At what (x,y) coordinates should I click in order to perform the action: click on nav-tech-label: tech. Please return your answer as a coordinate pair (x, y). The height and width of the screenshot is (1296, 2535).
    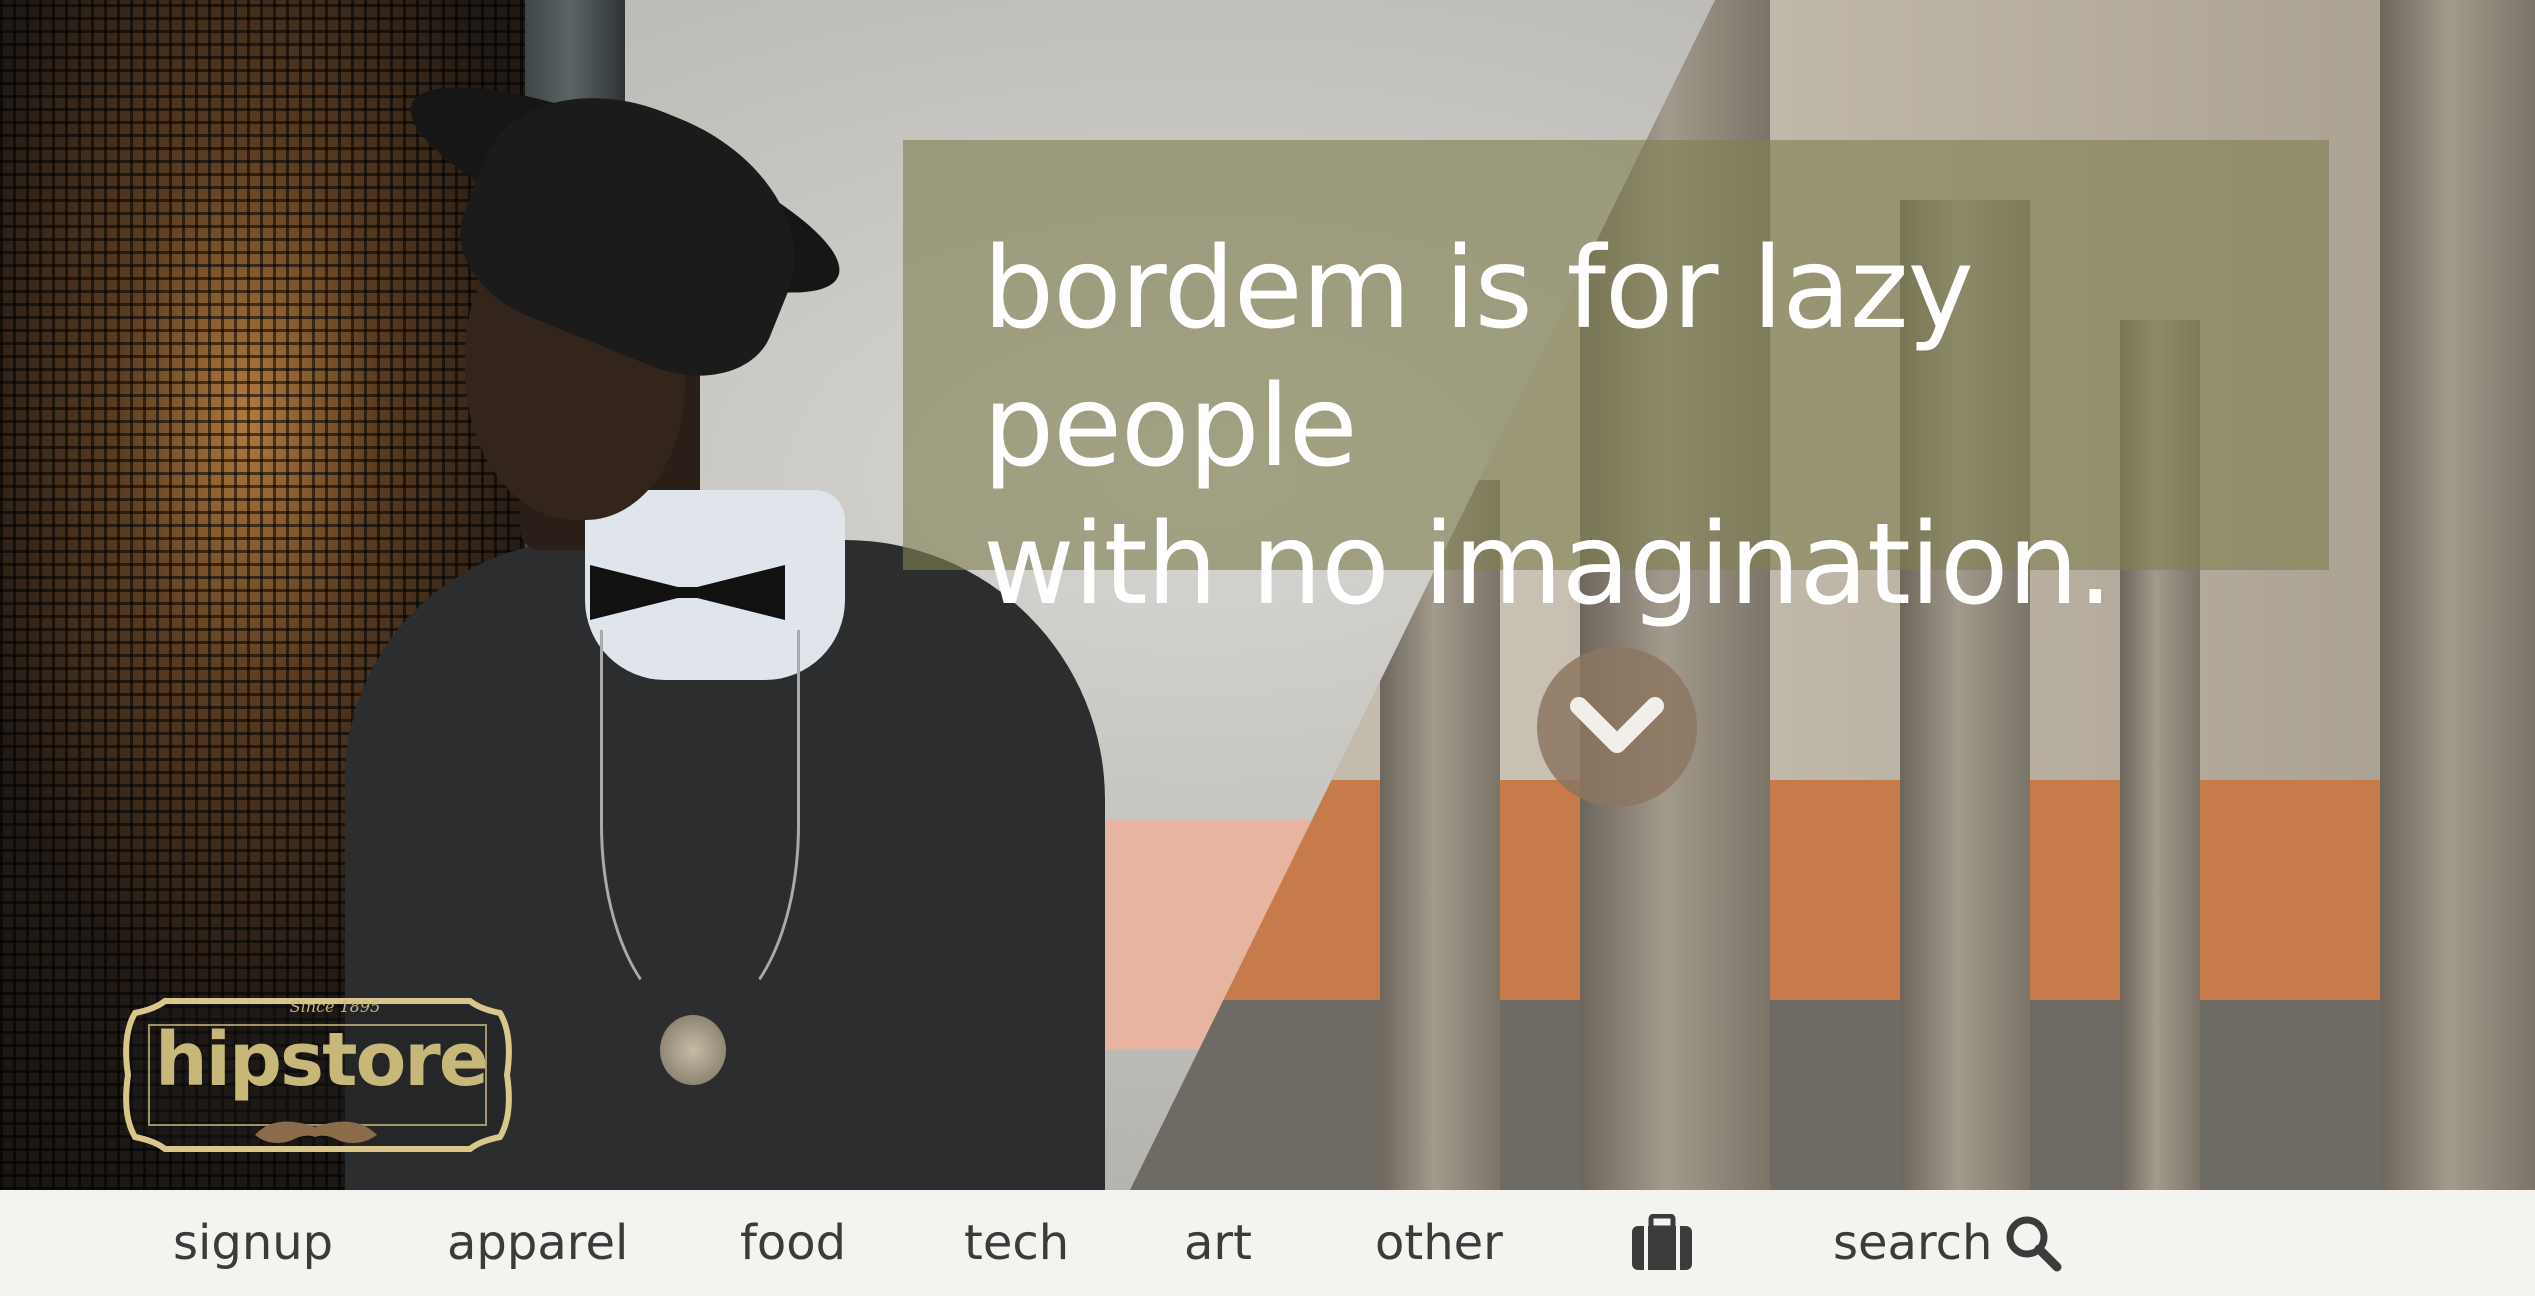
    Looking at the image, I should click on (1017, 1243).